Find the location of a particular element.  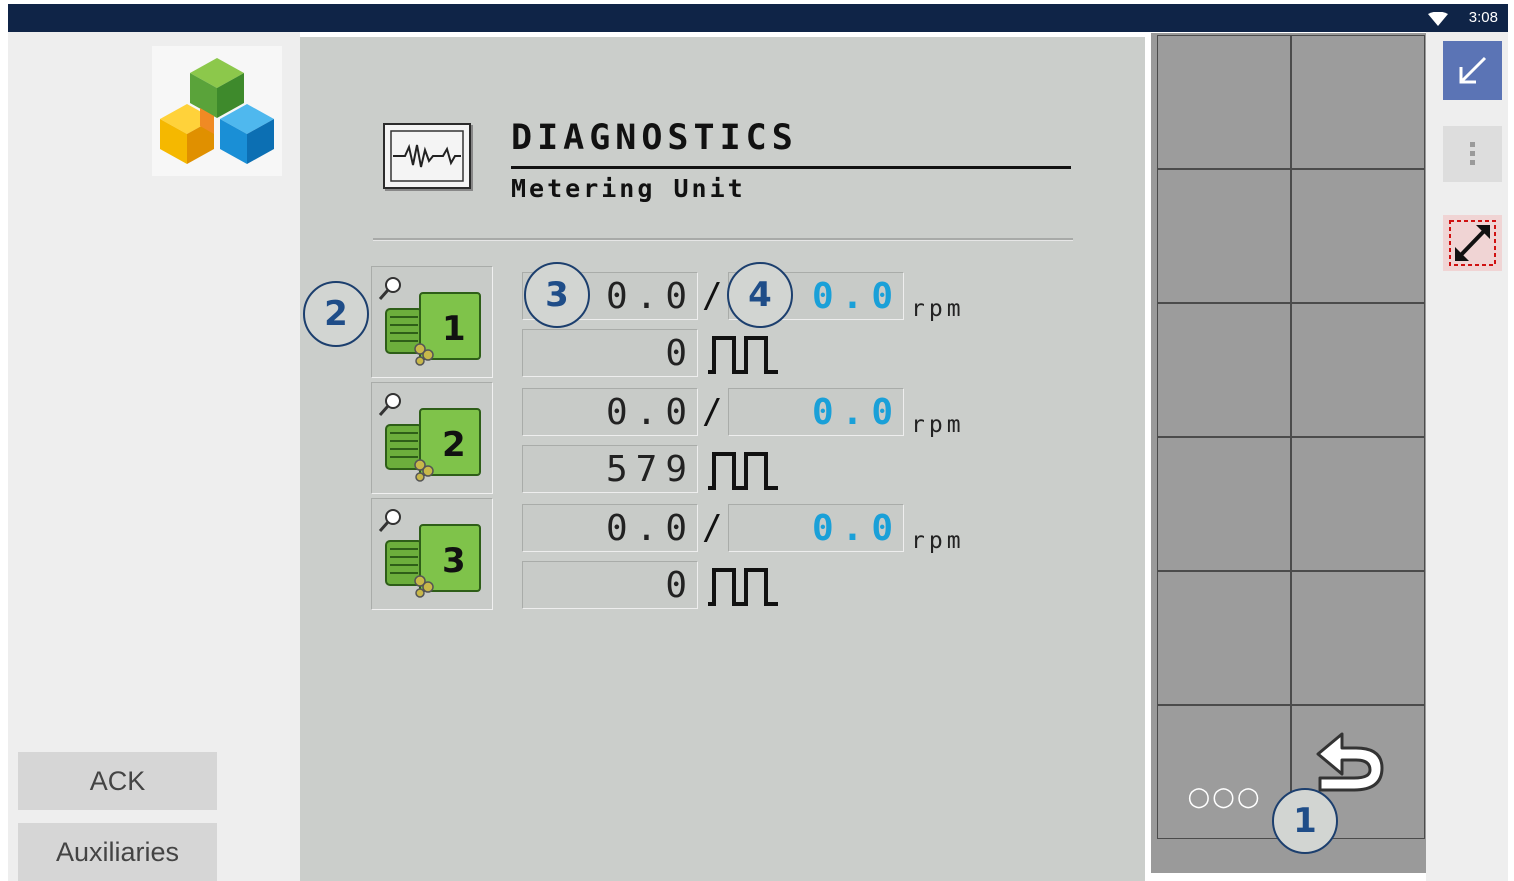

auxiliaries-button: Auxiliaries is located at coordinates (117, 852).